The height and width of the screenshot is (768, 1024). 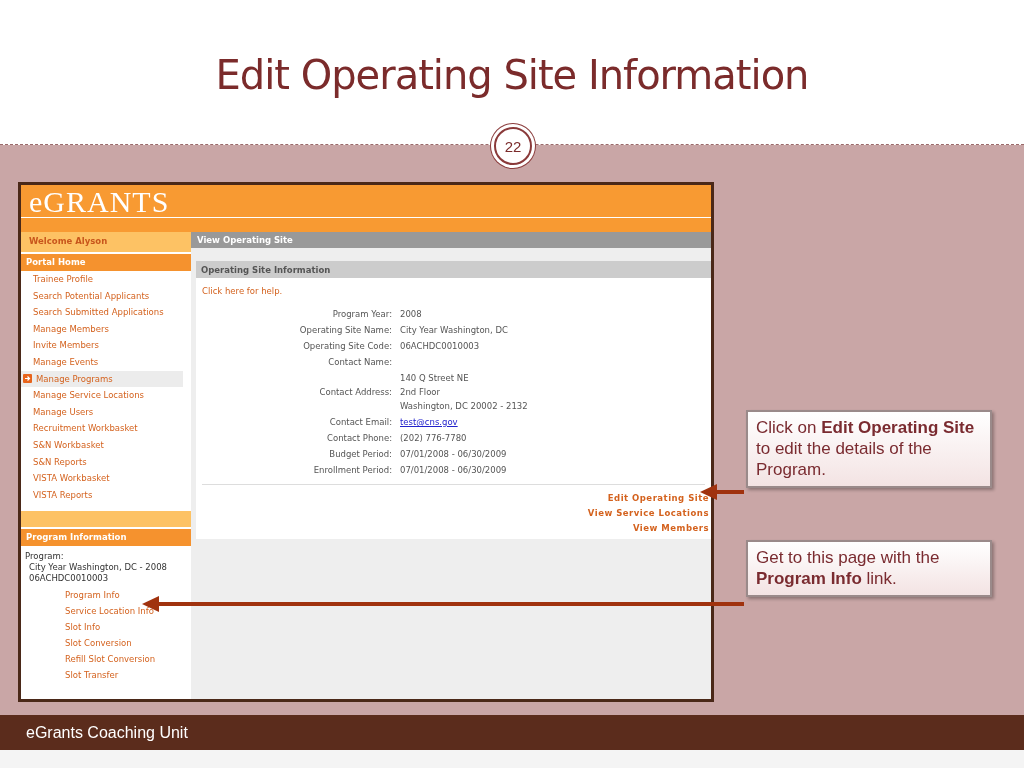 What do you see at coordinates (658, 498) in the screenshot?
I see `action-link: Edit Operating Site` at bounding box center [658, 498].